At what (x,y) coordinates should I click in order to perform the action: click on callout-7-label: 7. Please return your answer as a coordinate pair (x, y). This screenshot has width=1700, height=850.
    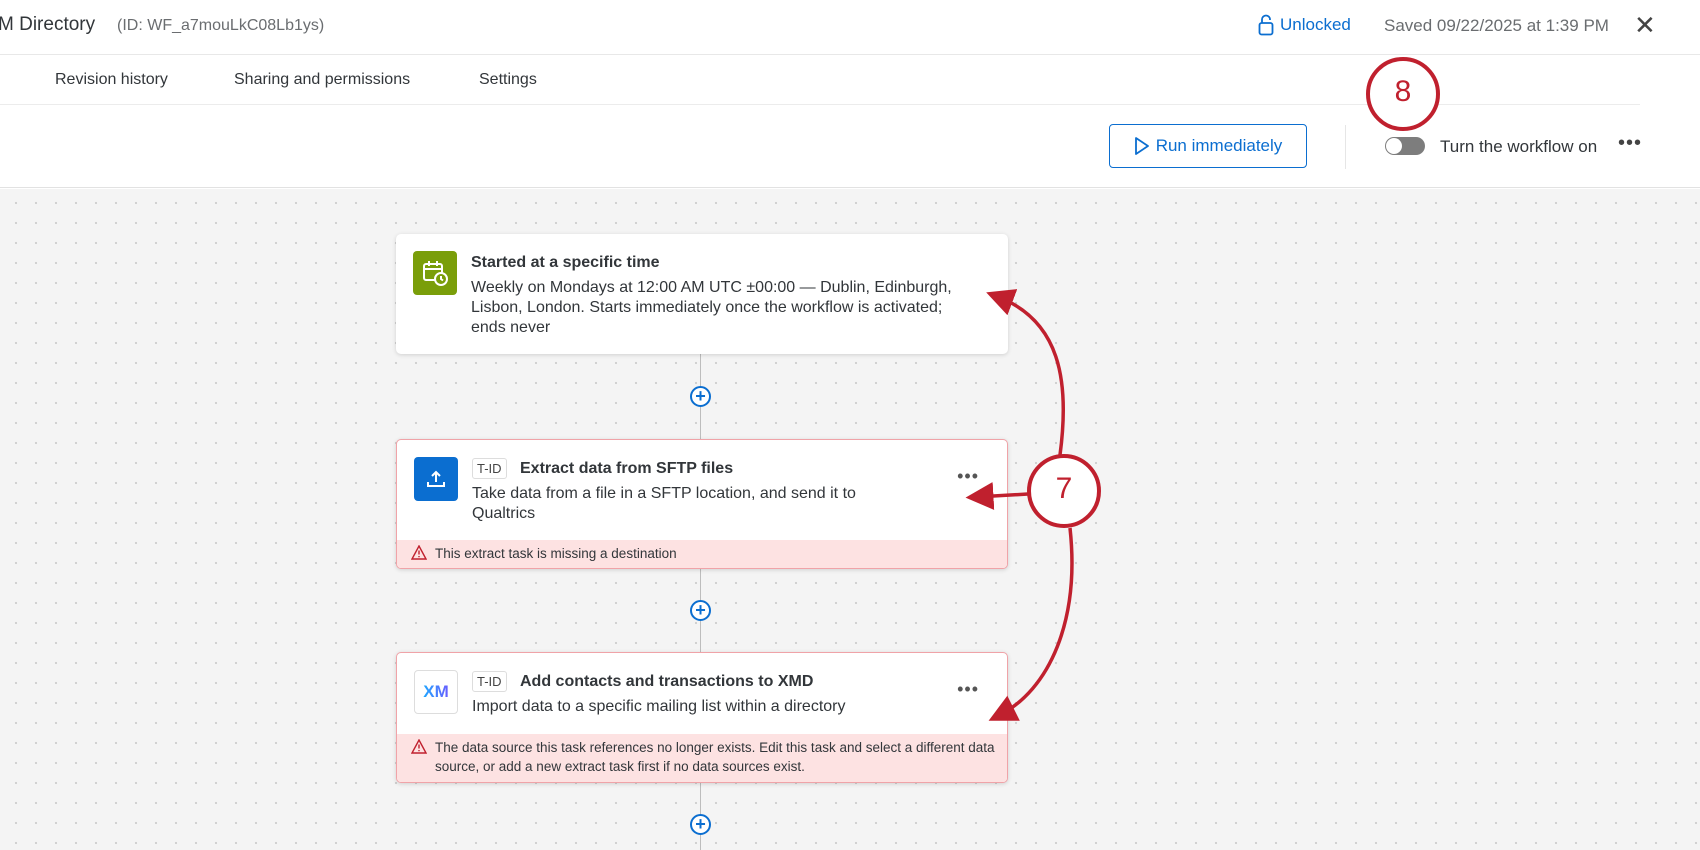
    Looking at the image, I should click on (1064, 488).